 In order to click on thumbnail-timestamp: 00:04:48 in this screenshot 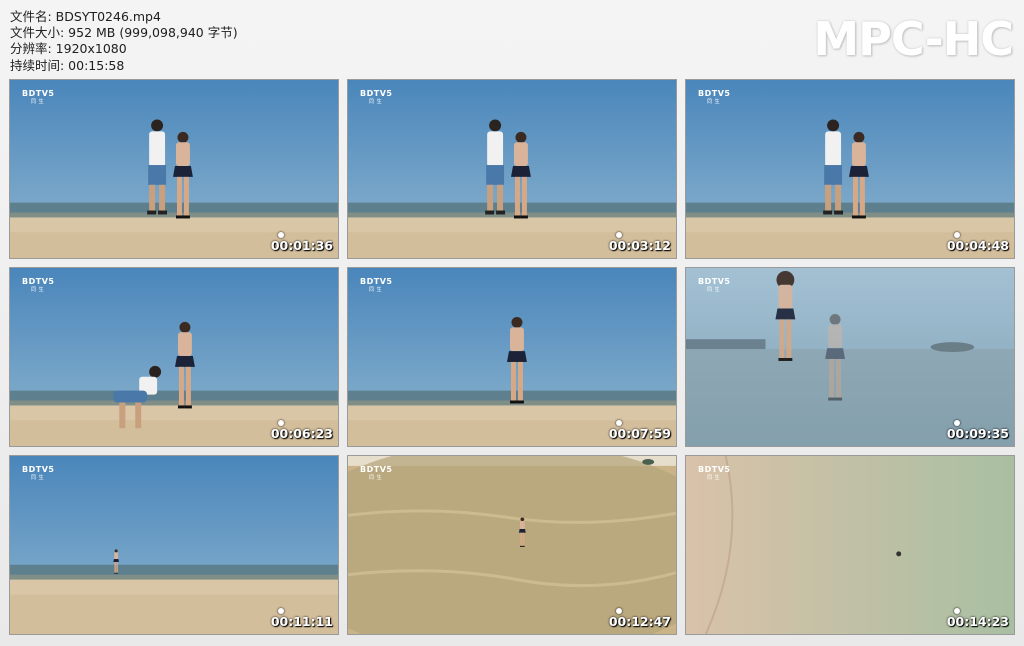, I will do `click(977, 245)`.